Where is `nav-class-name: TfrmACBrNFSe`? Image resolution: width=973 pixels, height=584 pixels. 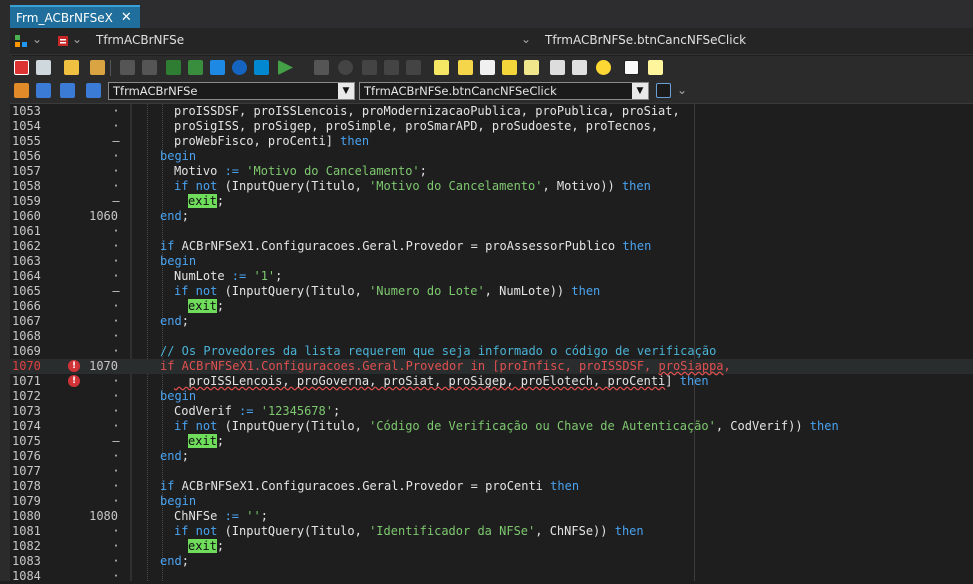
nav-class-name: TfrmACBrNFSe is located at coordinates (140, 40).